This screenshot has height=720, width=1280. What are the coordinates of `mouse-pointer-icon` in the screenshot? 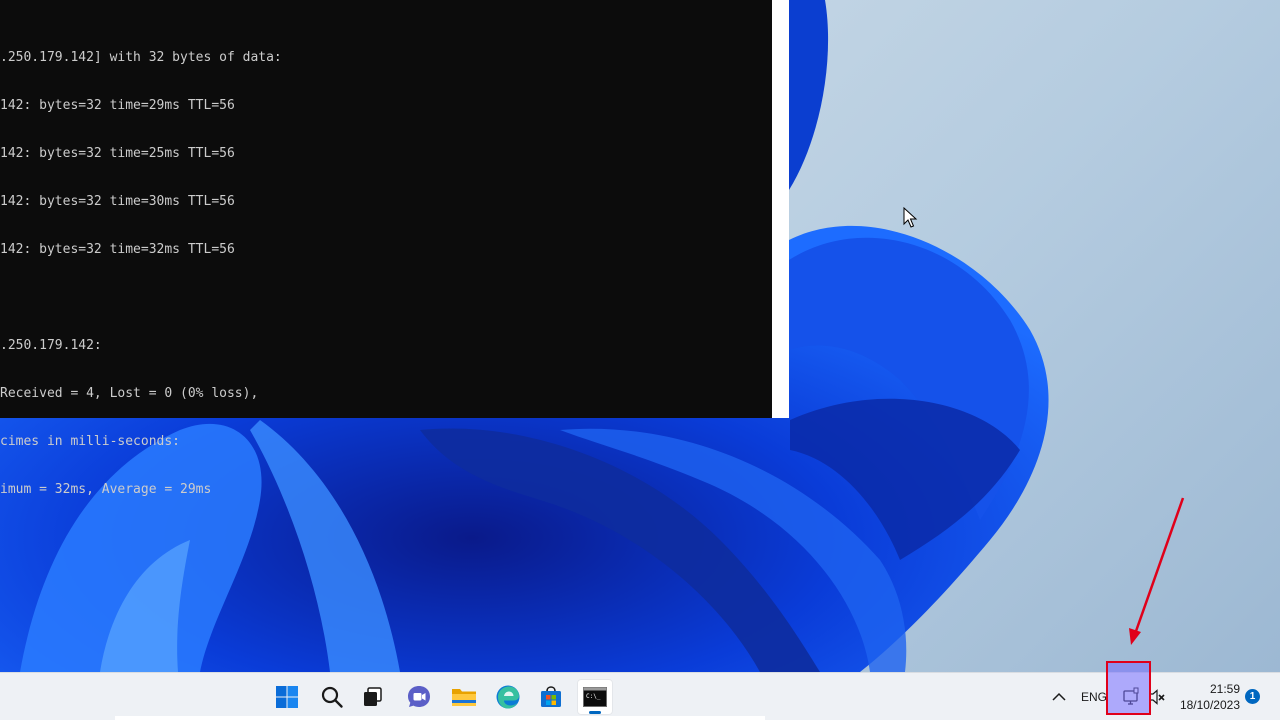 It's located at (910, 217).